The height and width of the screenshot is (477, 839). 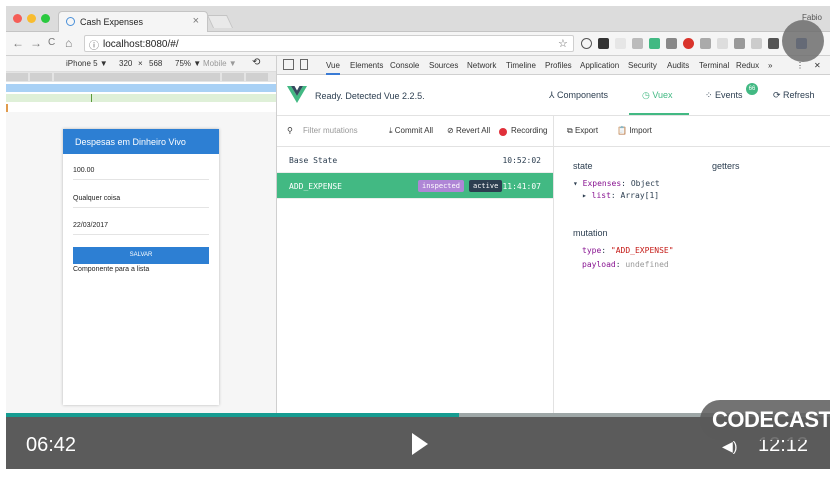 I want to click on elapsed-time: 06:42, so click(x=51, y=445).